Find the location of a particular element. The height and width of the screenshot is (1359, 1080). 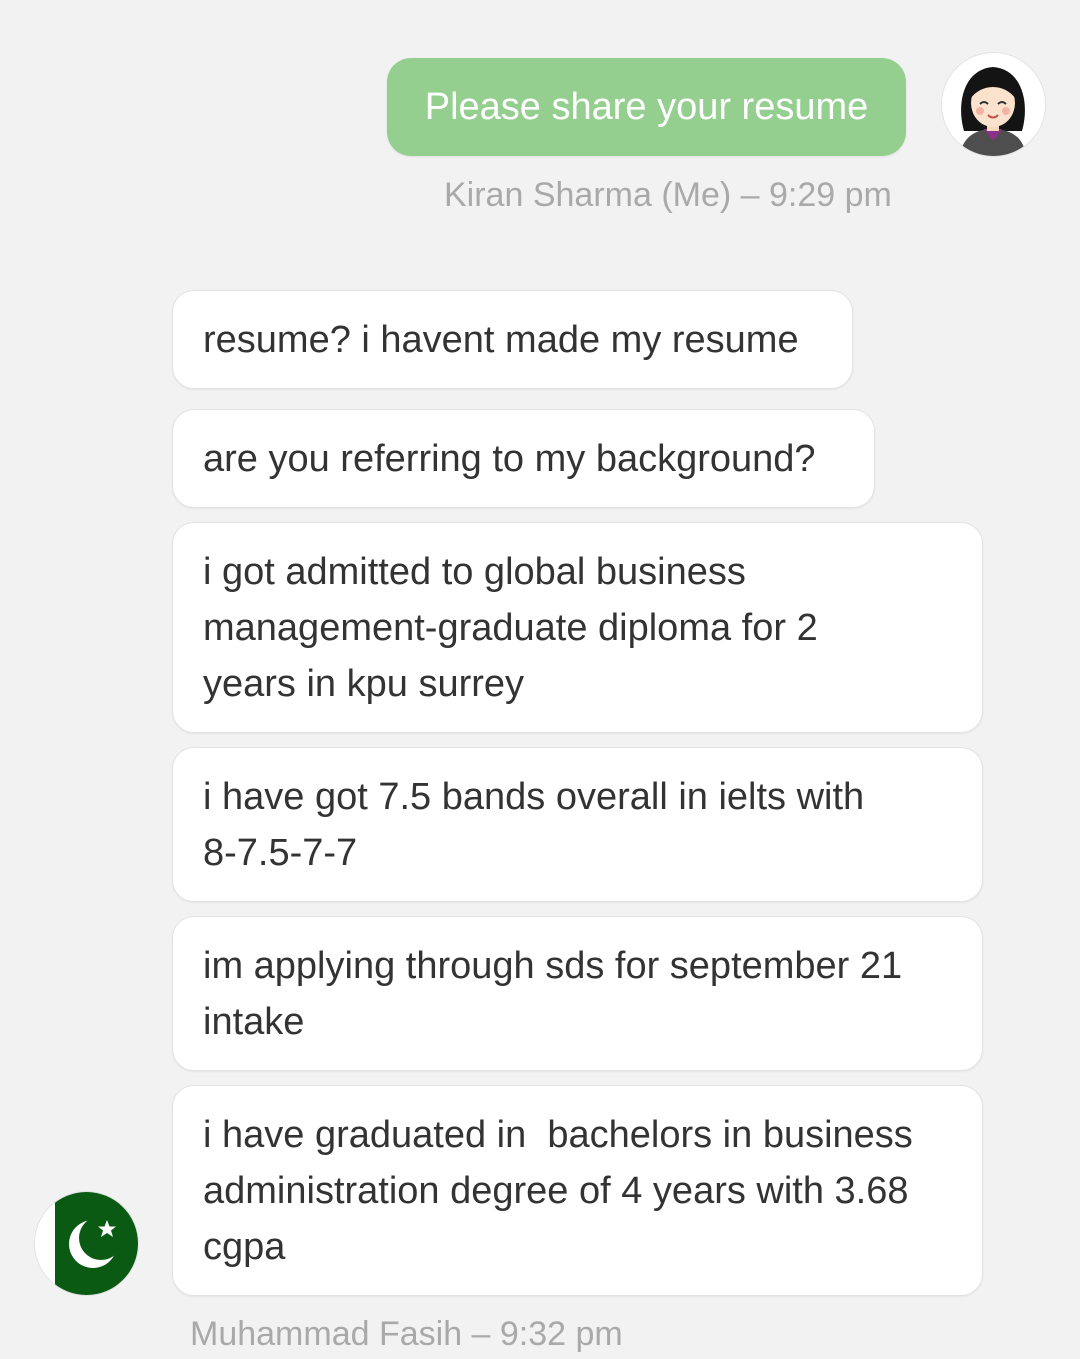

received-message-text: resume? i havent made my resume is located at coordinates (501, 339).